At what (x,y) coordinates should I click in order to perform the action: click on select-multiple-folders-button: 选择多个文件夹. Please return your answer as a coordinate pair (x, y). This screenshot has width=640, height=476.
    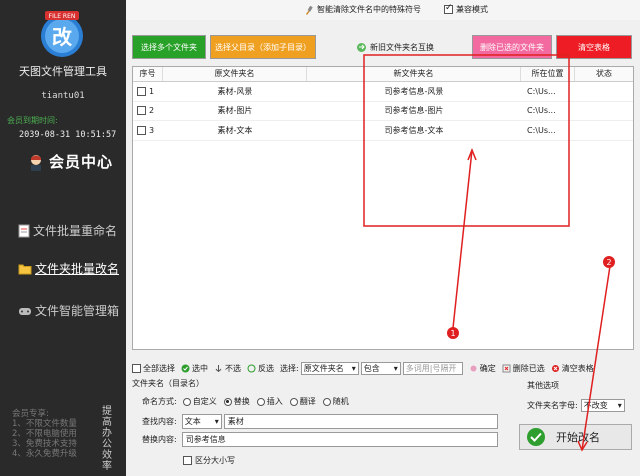
    Looking at the image, I should click on (169, 47).